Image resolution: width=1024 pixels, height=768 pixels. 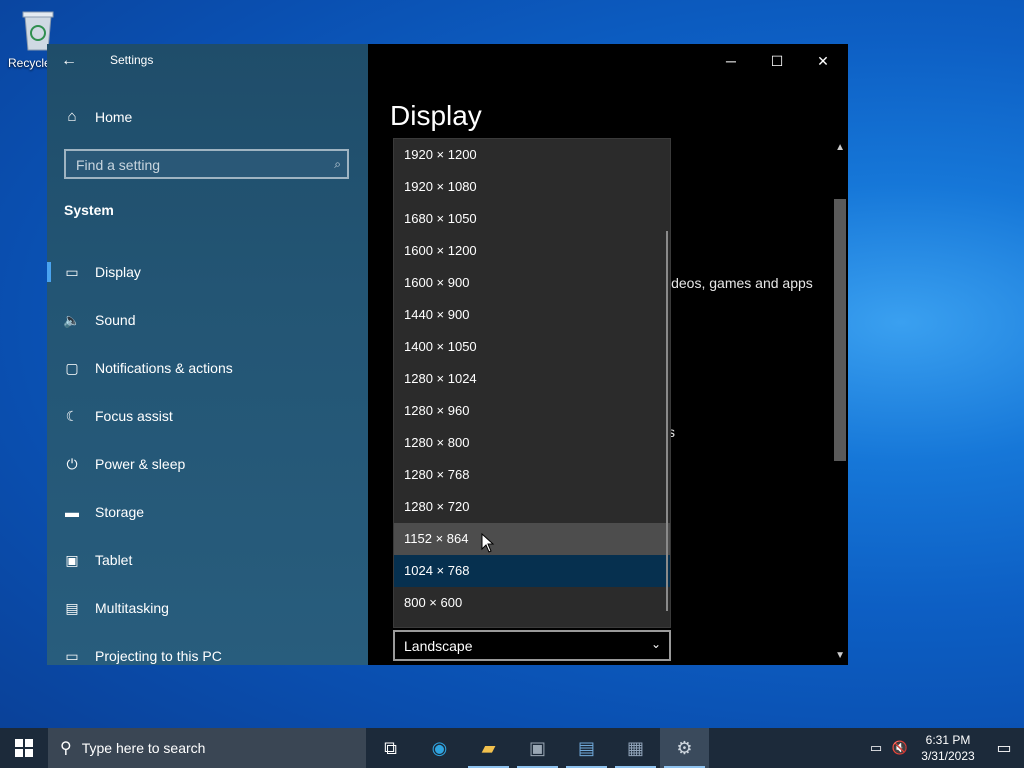 I want to click on sidebar-item-projecting-to-this-pc: ▭ Projecting to this PC, so click(x=207, y=648).